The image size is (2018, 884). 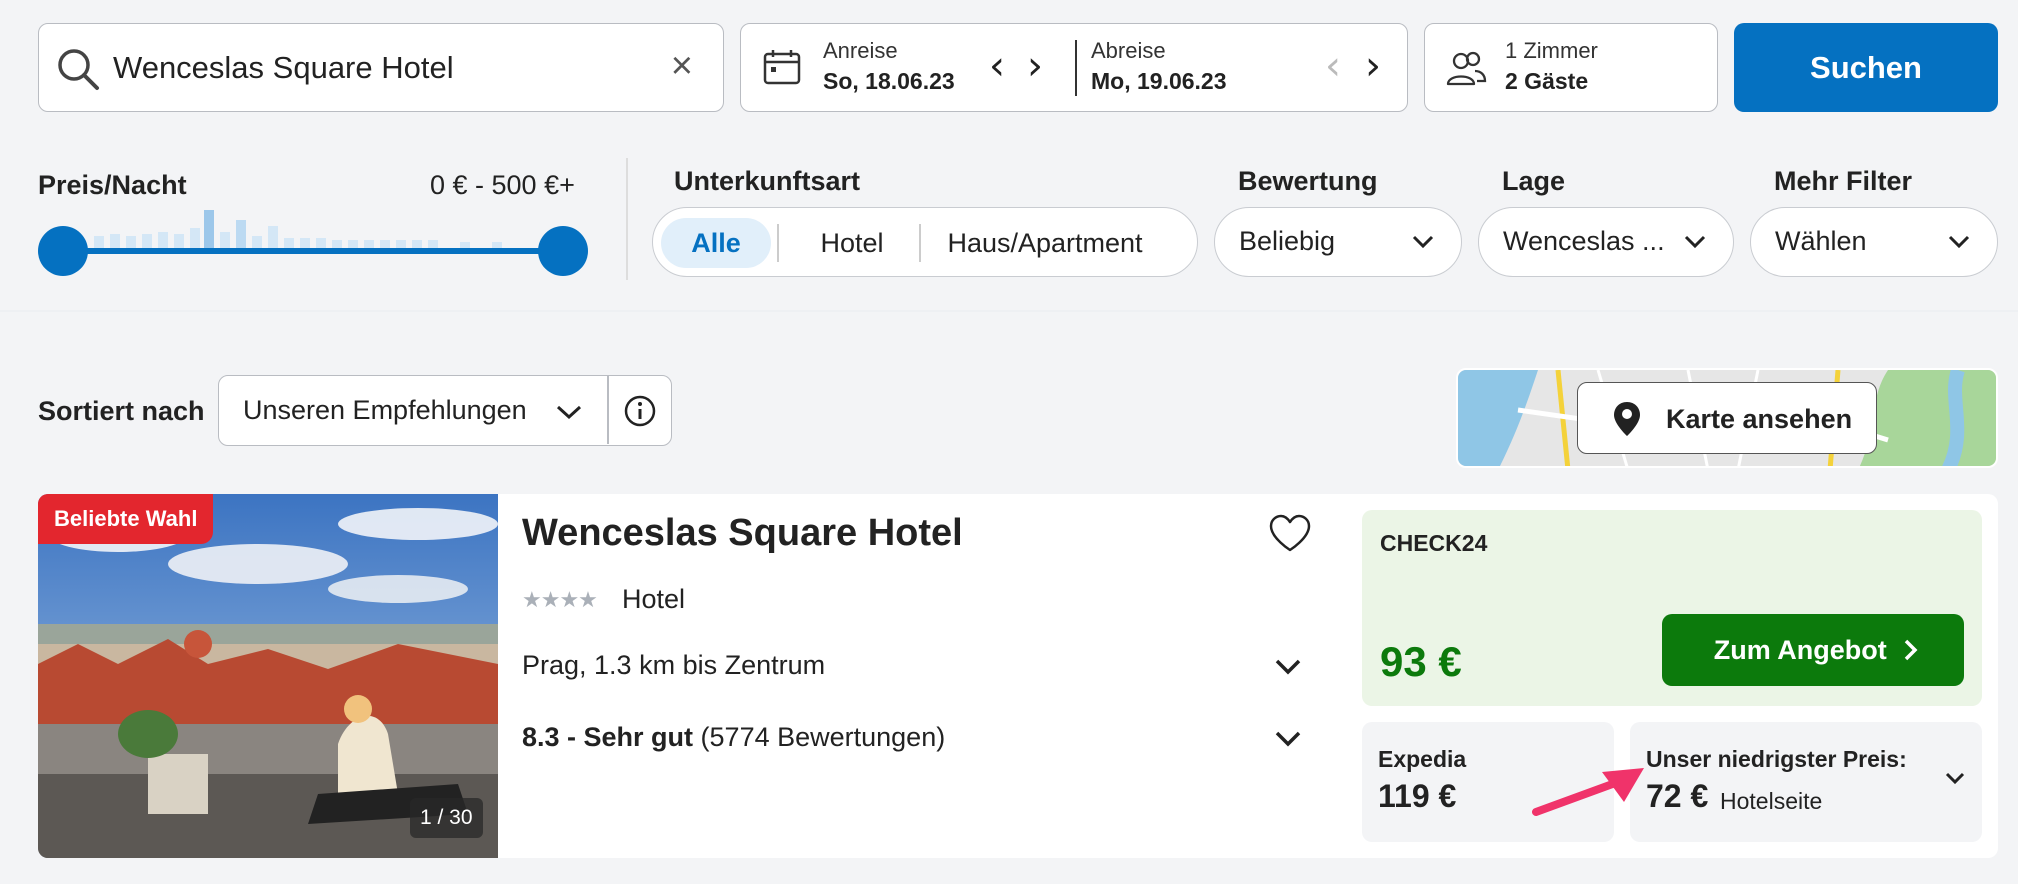 What do you see at coordinates (1759, 419) in the screenshot?
I see `view-map-label: Karte ansehen` at bounding box center [1759, 419].